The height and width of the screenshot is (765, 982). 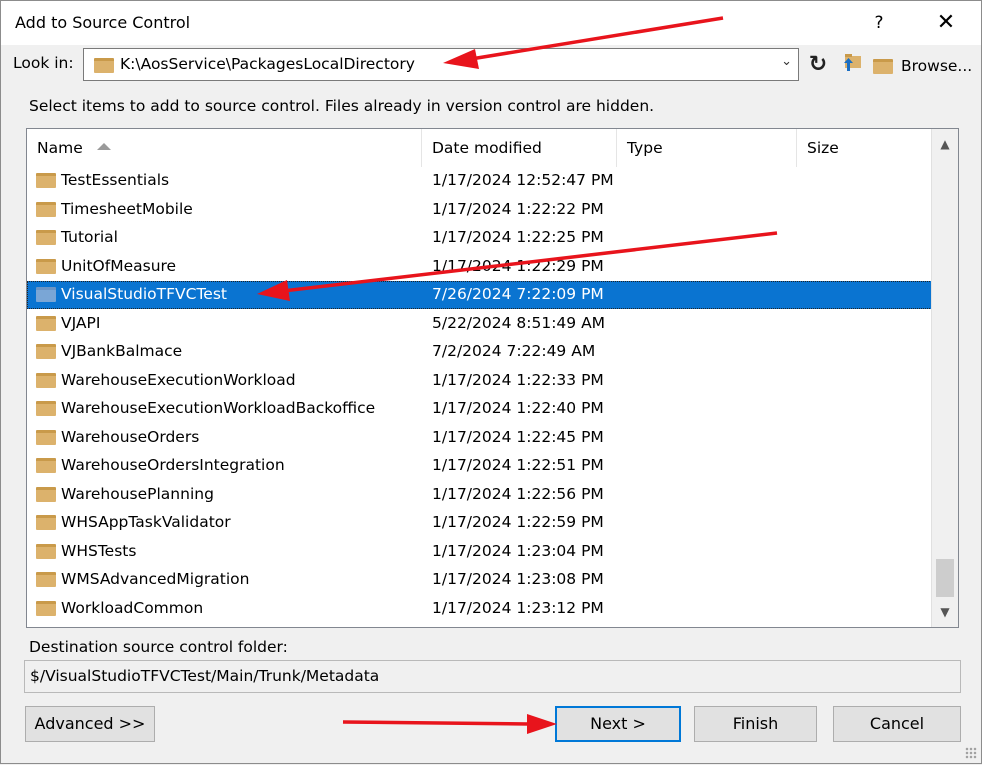 I want to click on window-title: Add to Source Control, so click(x=103, y=22).